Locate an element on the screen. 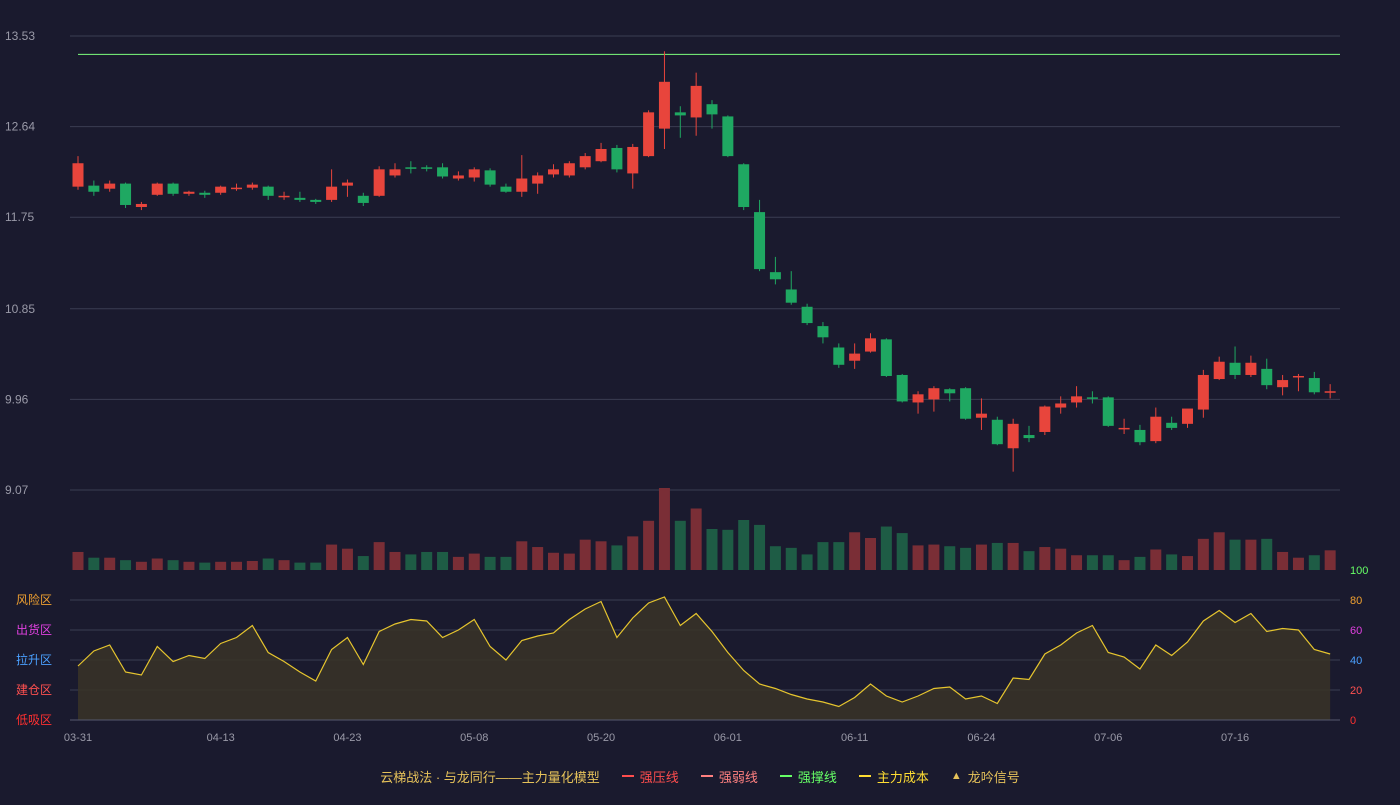  oscillator-tick-label: 40 is located at coordinates (1356, 661).